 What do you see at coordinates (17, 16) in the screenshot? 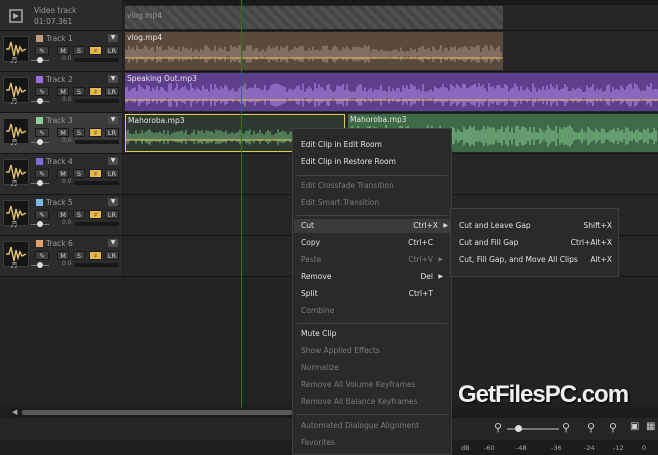
I see `film-icon` at bounding box center [17, 16].